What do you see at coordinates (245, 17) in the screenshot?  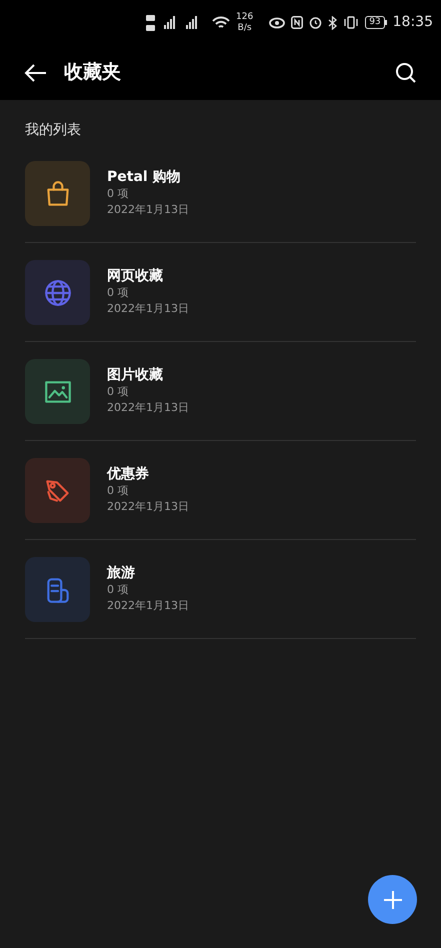 I see `network-speed: 126` at bounding box center [245, 17].